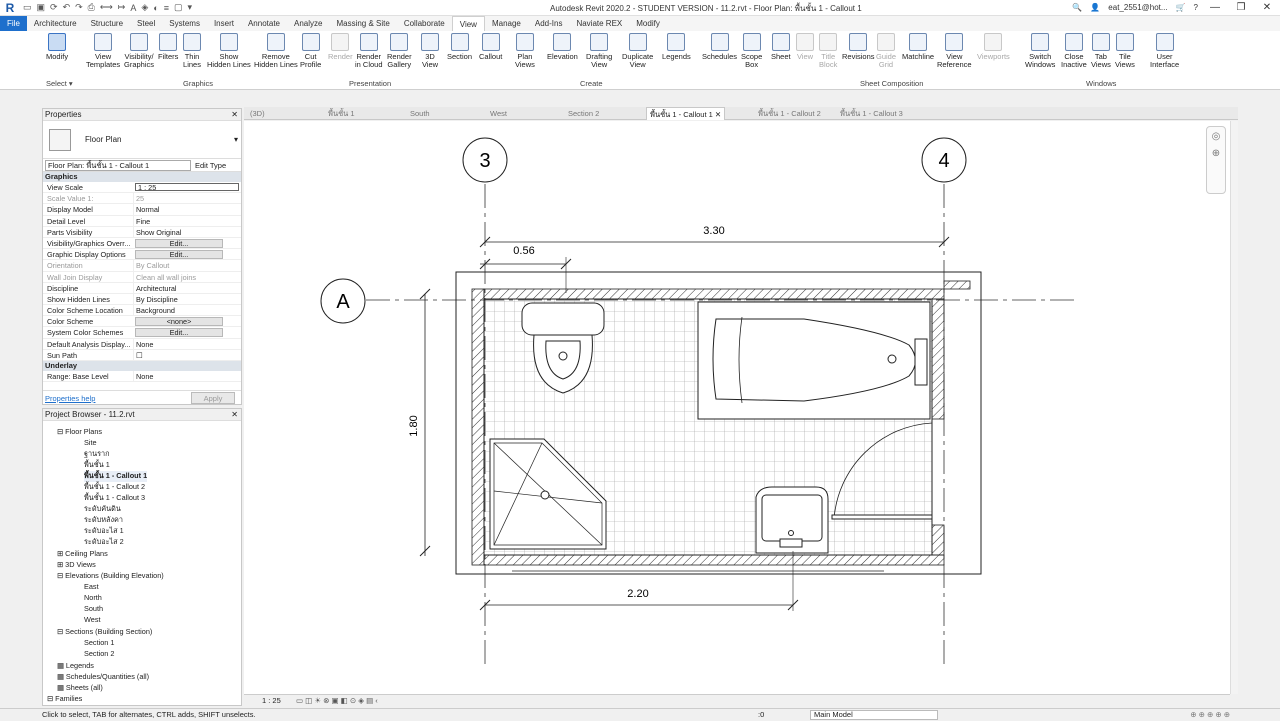 The width and height of the screenshot is (1280, 721). I want to click on view-tab: พื้นชั้น 1, so click(341, 113).